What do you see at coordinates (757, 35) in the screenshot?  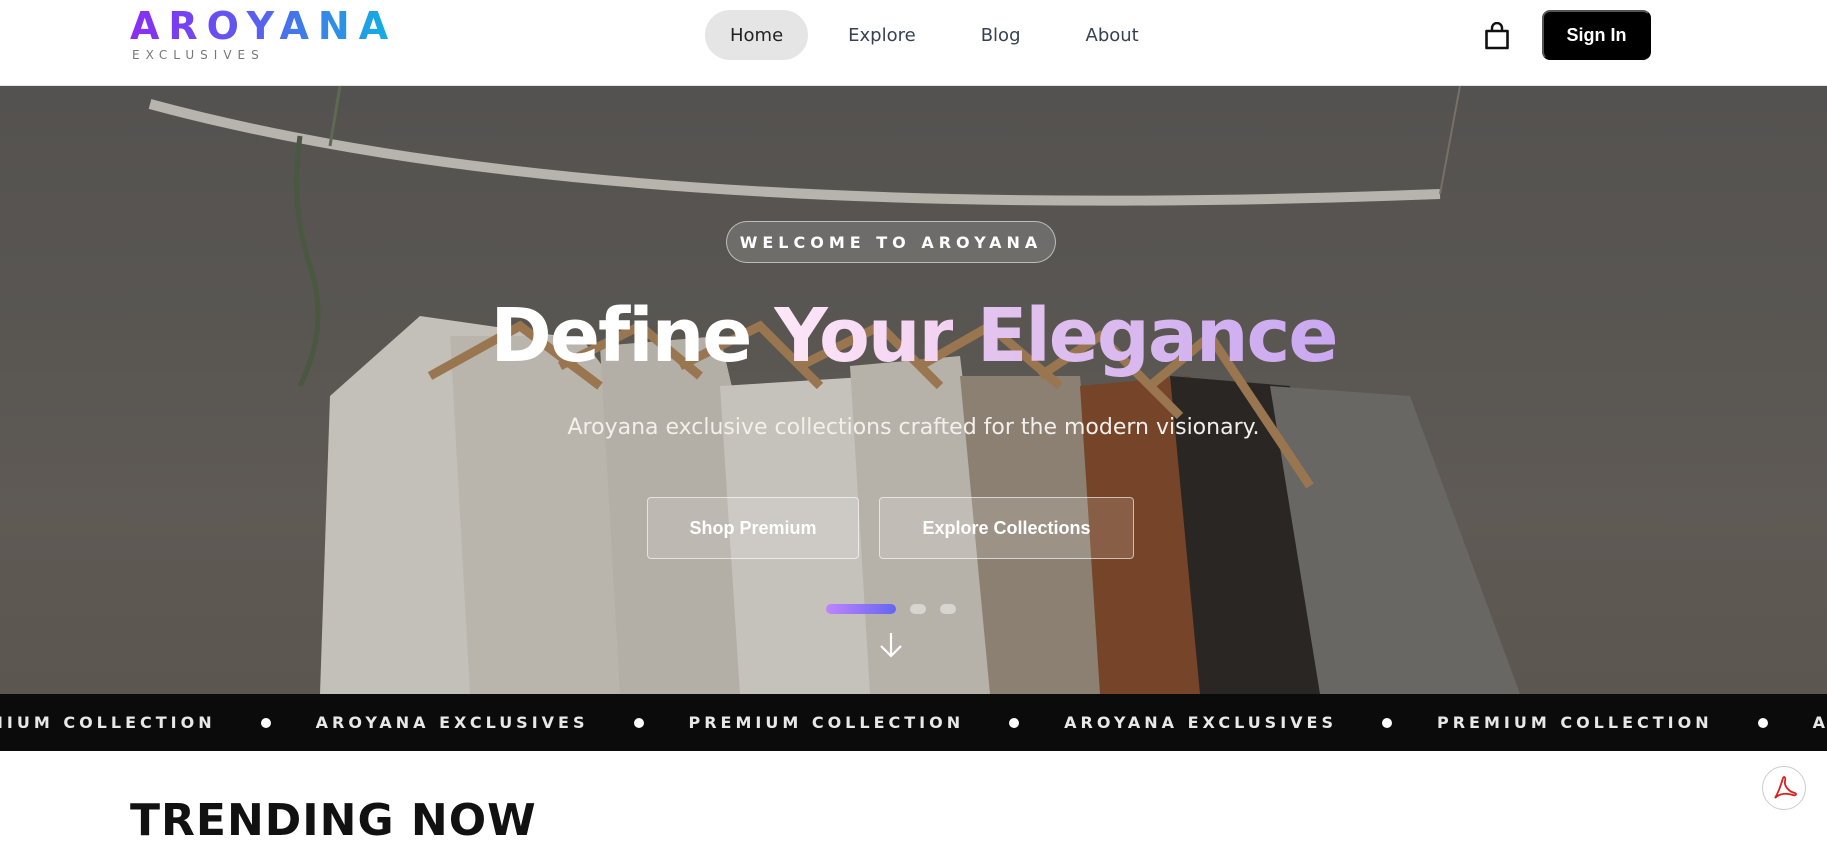 I see `nav-home: Home` at bounding box center [757, 35].